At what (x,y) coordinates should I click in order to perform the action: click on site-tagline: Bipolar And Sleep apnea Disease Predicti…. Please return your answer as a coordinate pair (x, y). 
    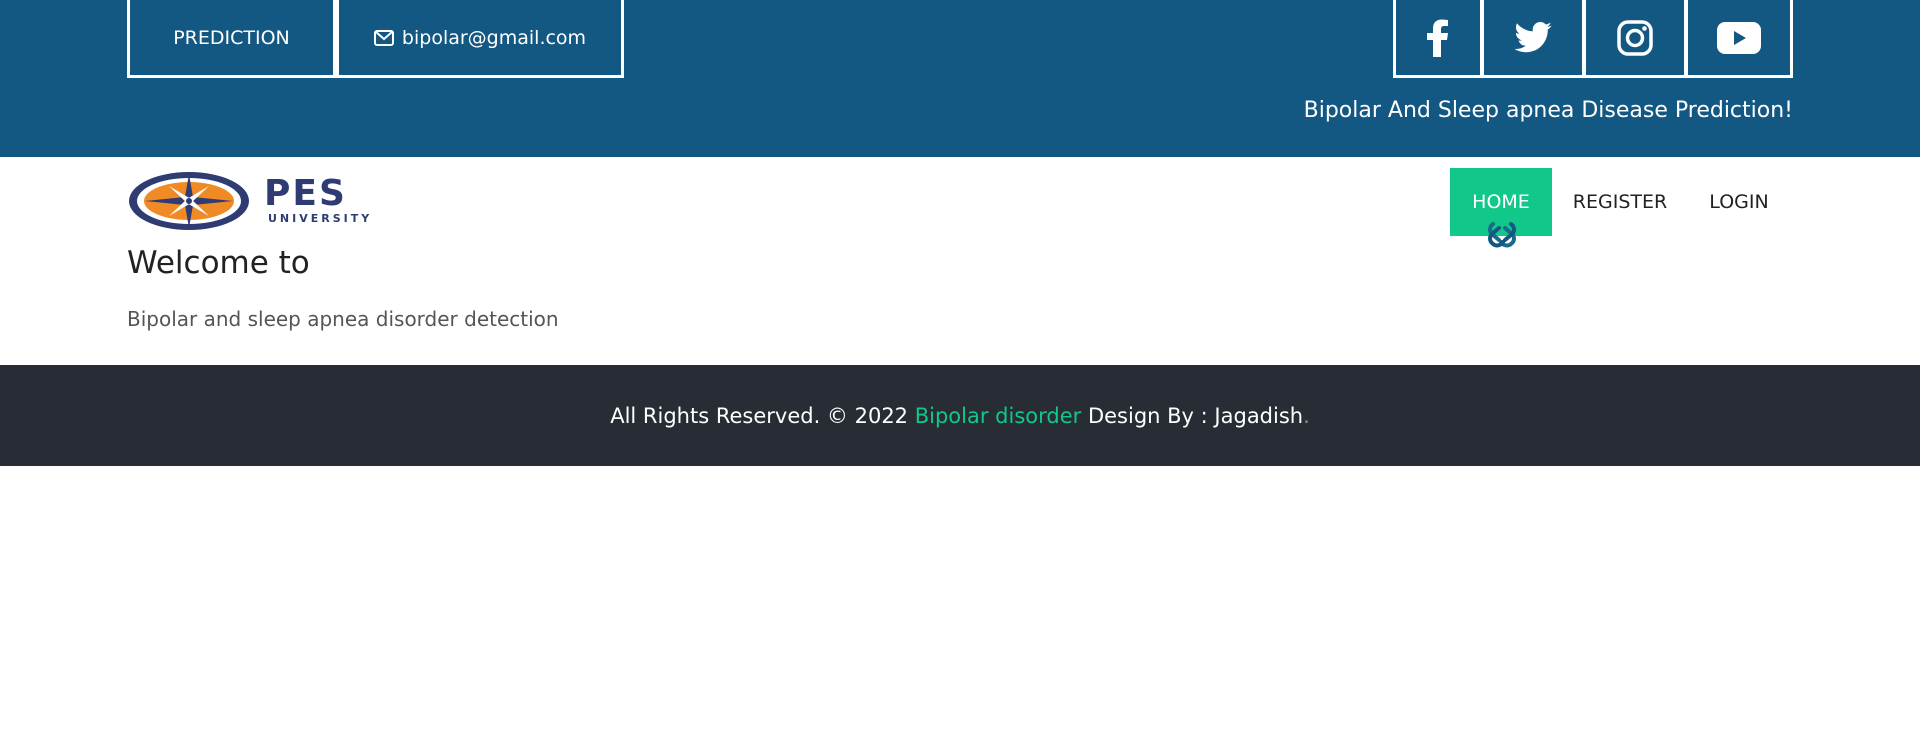
    Looking at the image, I should click on (1548, 110).